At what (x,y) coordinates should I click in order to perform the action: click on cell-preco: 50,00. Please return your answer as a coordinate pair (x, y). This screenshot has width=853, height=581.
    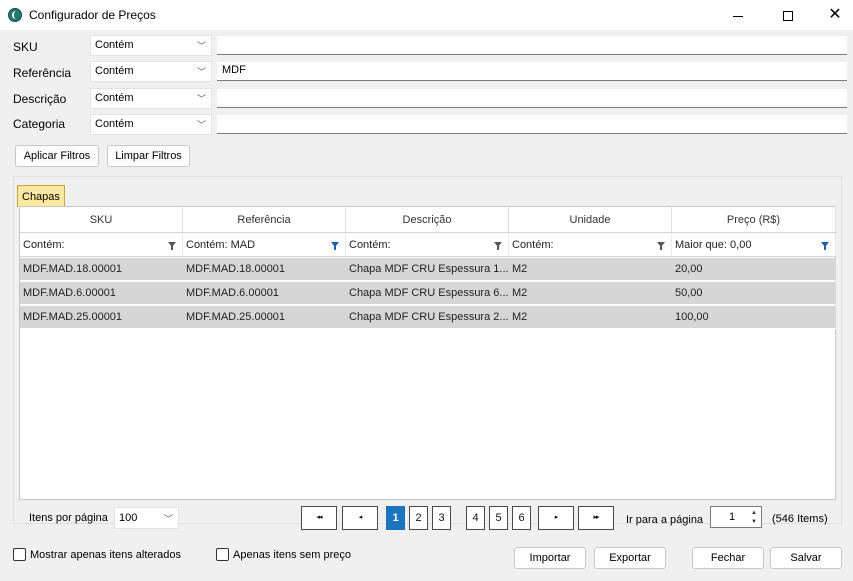
    Looking at the image, I should click on (754, 293).